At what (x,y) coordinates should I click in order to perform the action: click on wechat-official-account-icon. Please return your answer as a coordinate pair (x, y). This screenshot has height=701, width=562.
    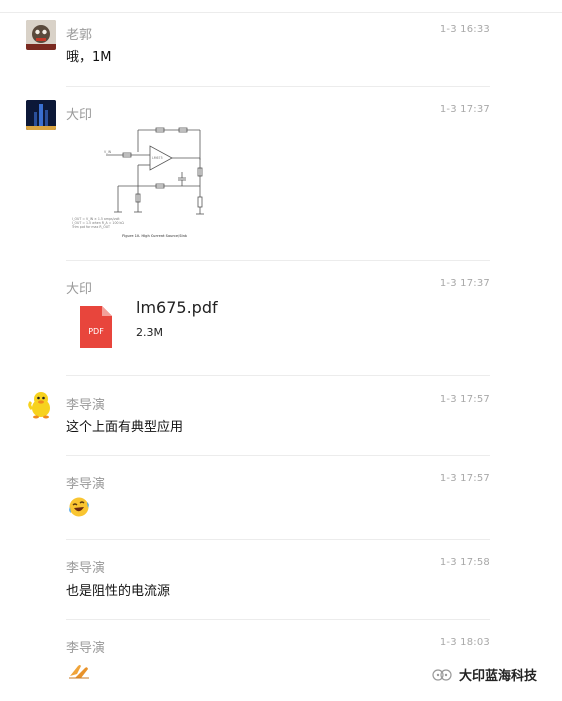
    Looking at the image, I should click on (442, 674).